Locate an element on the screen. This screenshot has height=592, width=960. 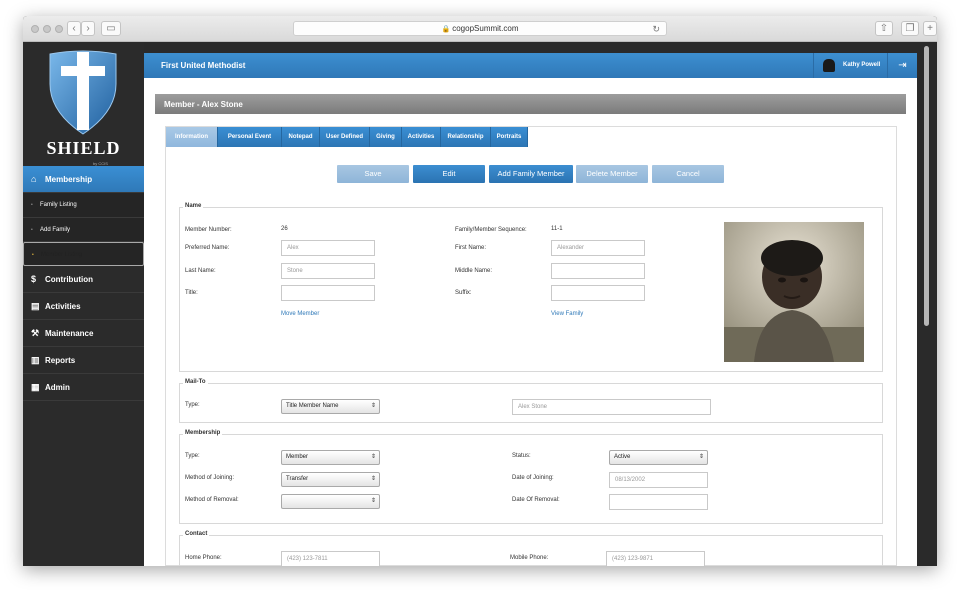
tab-information: Information is located at coordinates (192, 137).